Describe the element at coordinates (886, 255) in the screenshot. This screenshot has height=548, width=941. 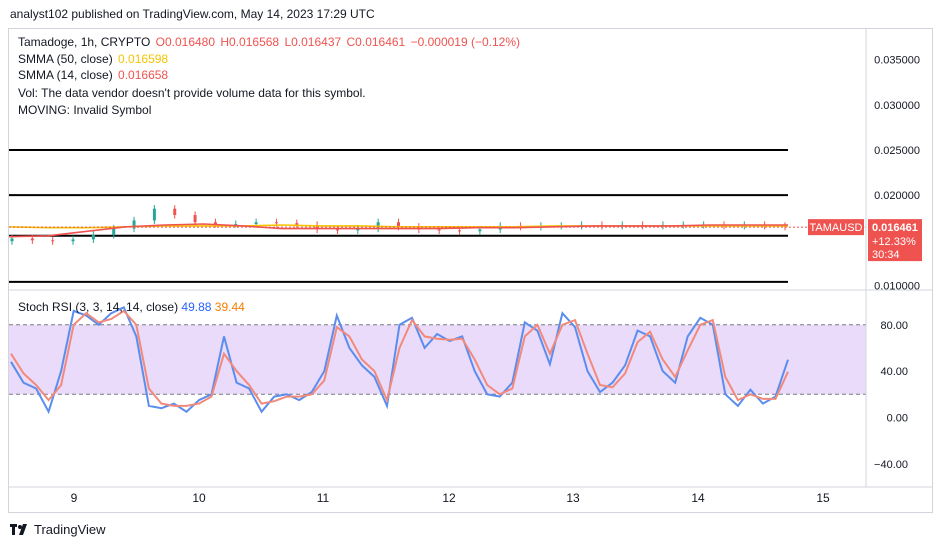
I see `price-badge-countdown: 30:34` at that location.